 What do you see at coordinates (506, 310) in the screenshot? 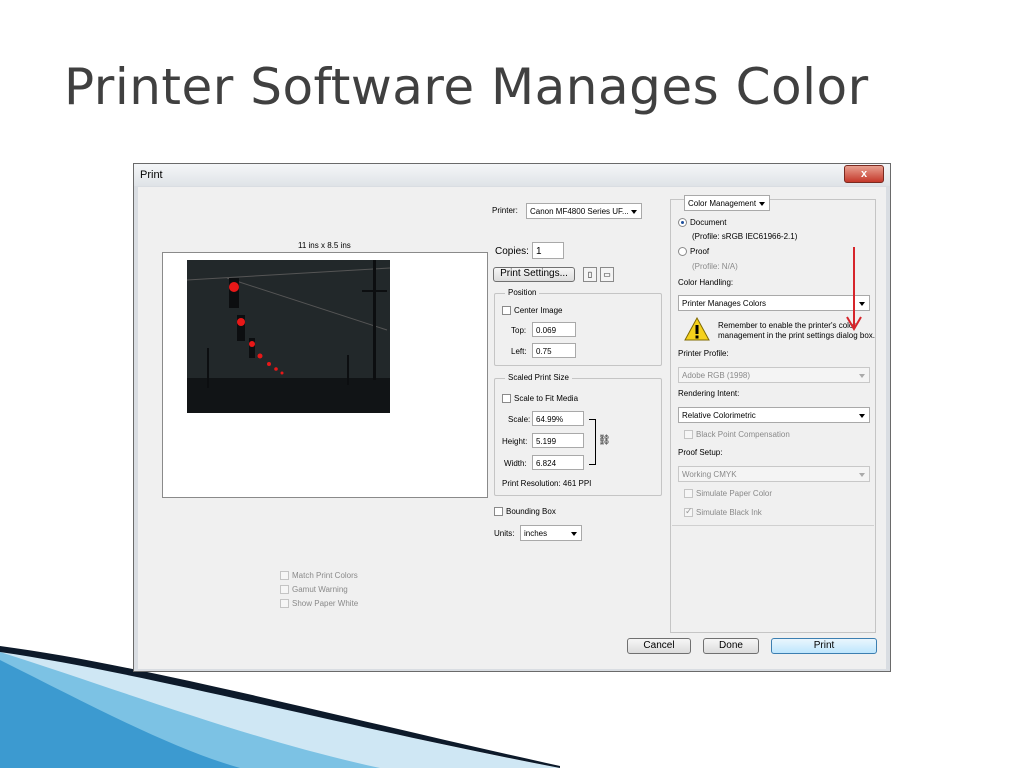
I see `center-image-checkbox` at bounding box center [506, 310].